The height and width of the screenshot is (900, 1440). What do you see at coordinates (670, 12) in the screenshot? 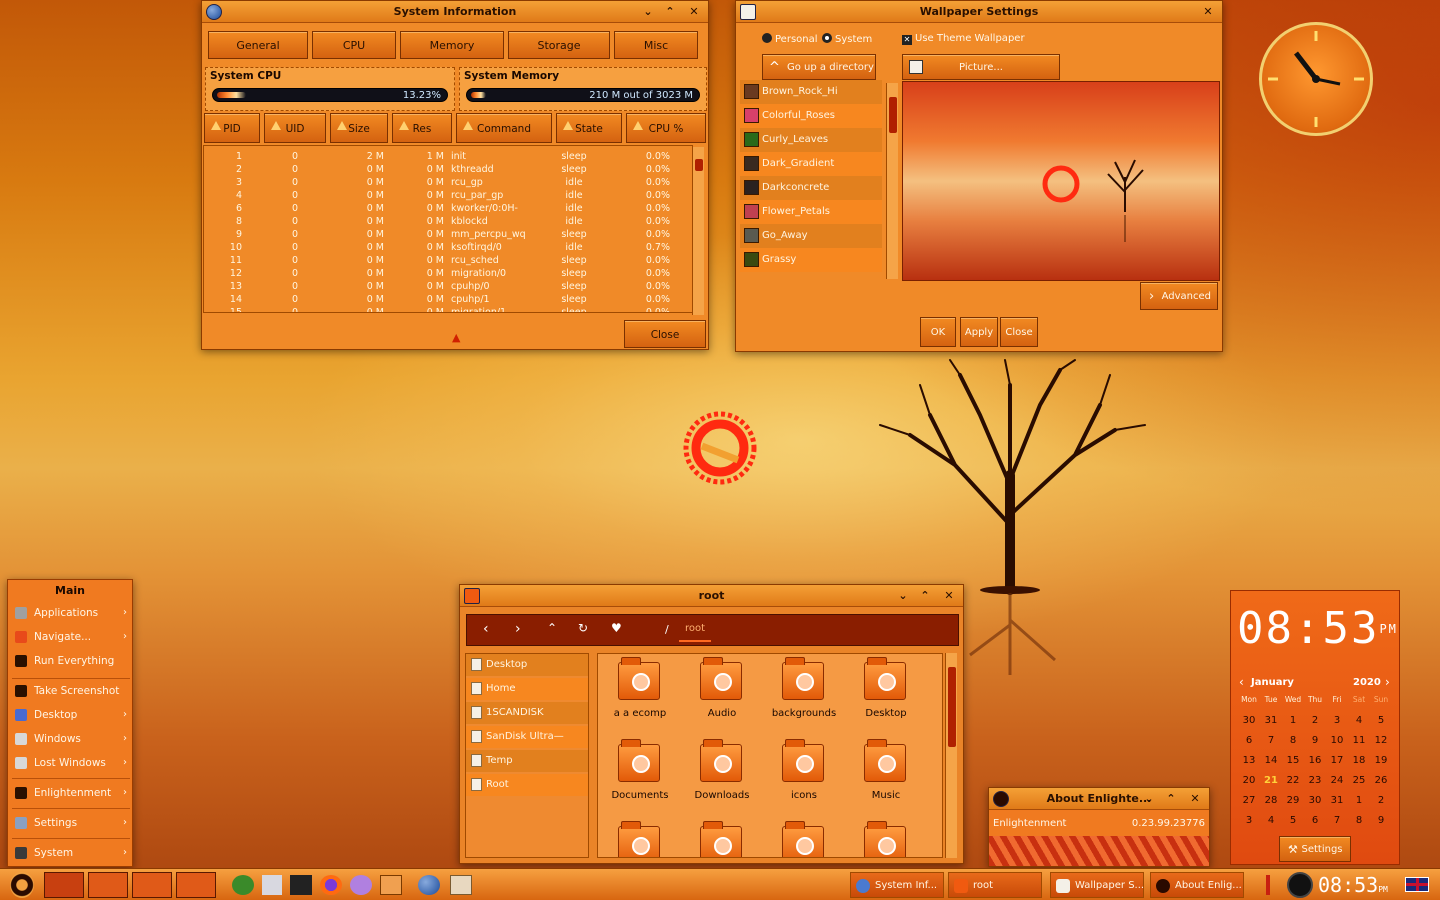
I see `maximize-icon: ⌃` at bounding box center [670, 12].